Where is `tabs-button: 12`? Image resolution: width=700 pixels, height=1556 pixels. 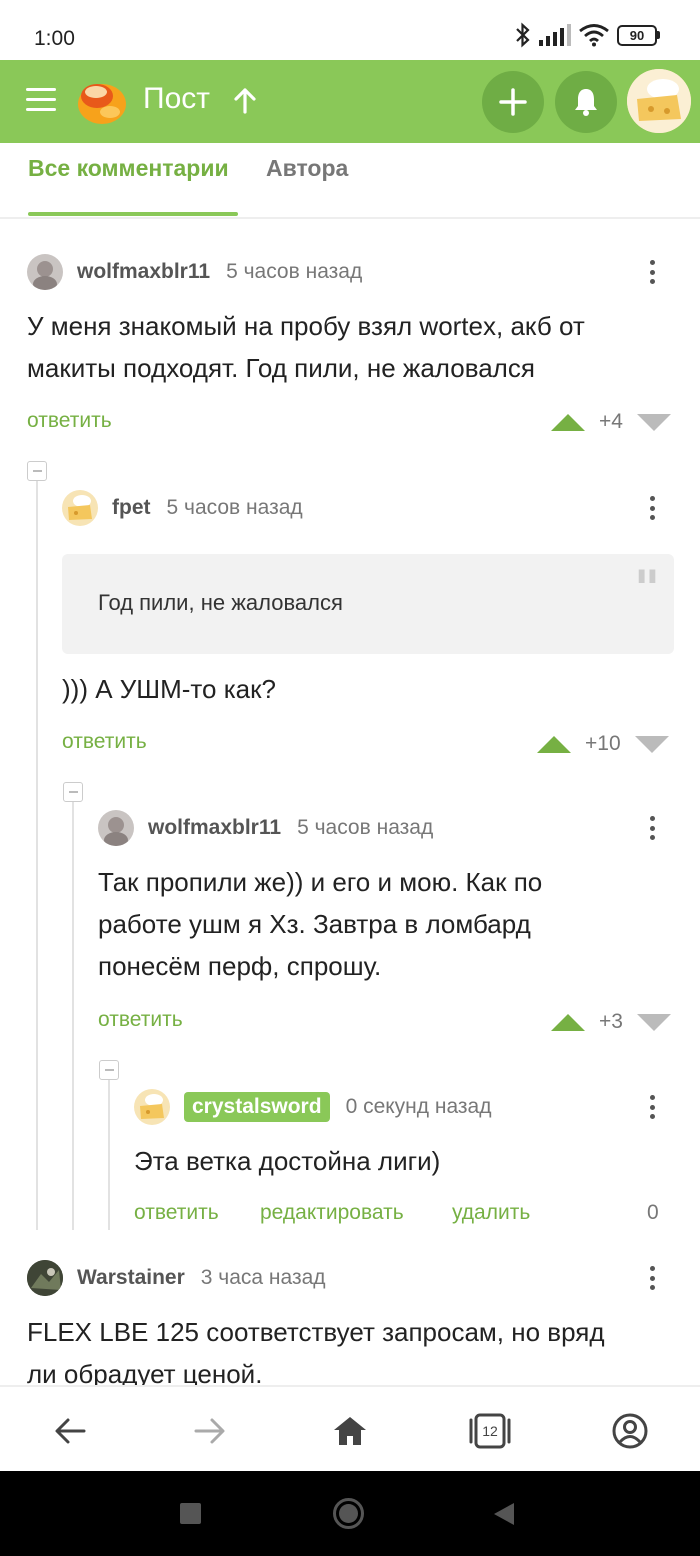
tabs-button: 12 is located at coordinates (490, 1431).